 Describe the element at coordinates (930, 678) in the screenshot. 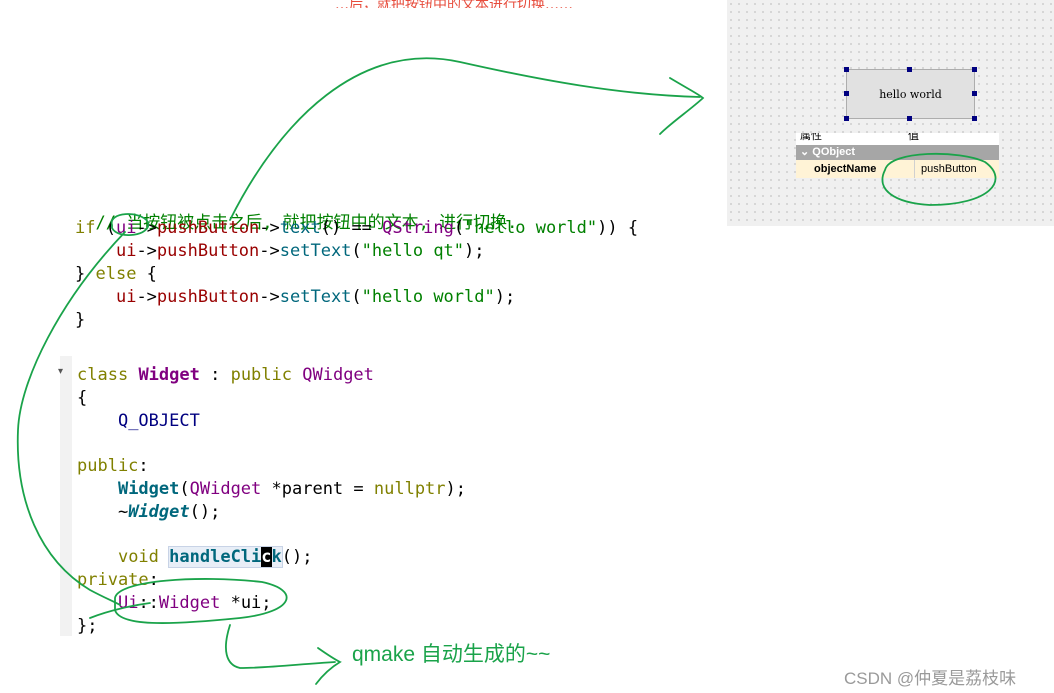

I see `watermark: CSDN @仲夏是荔枝味` at that location.